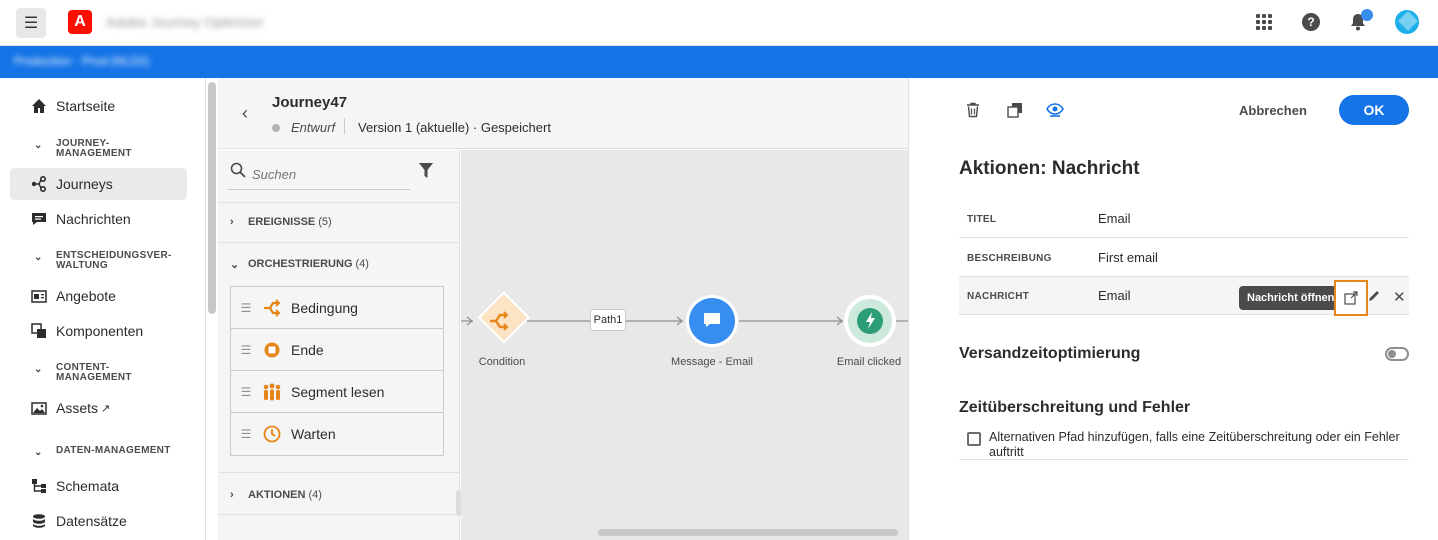  What do you see at coordinates (502, 362) in the screenshot?
I see `node-label-condition: Condition` at bounding box center [502, 362].